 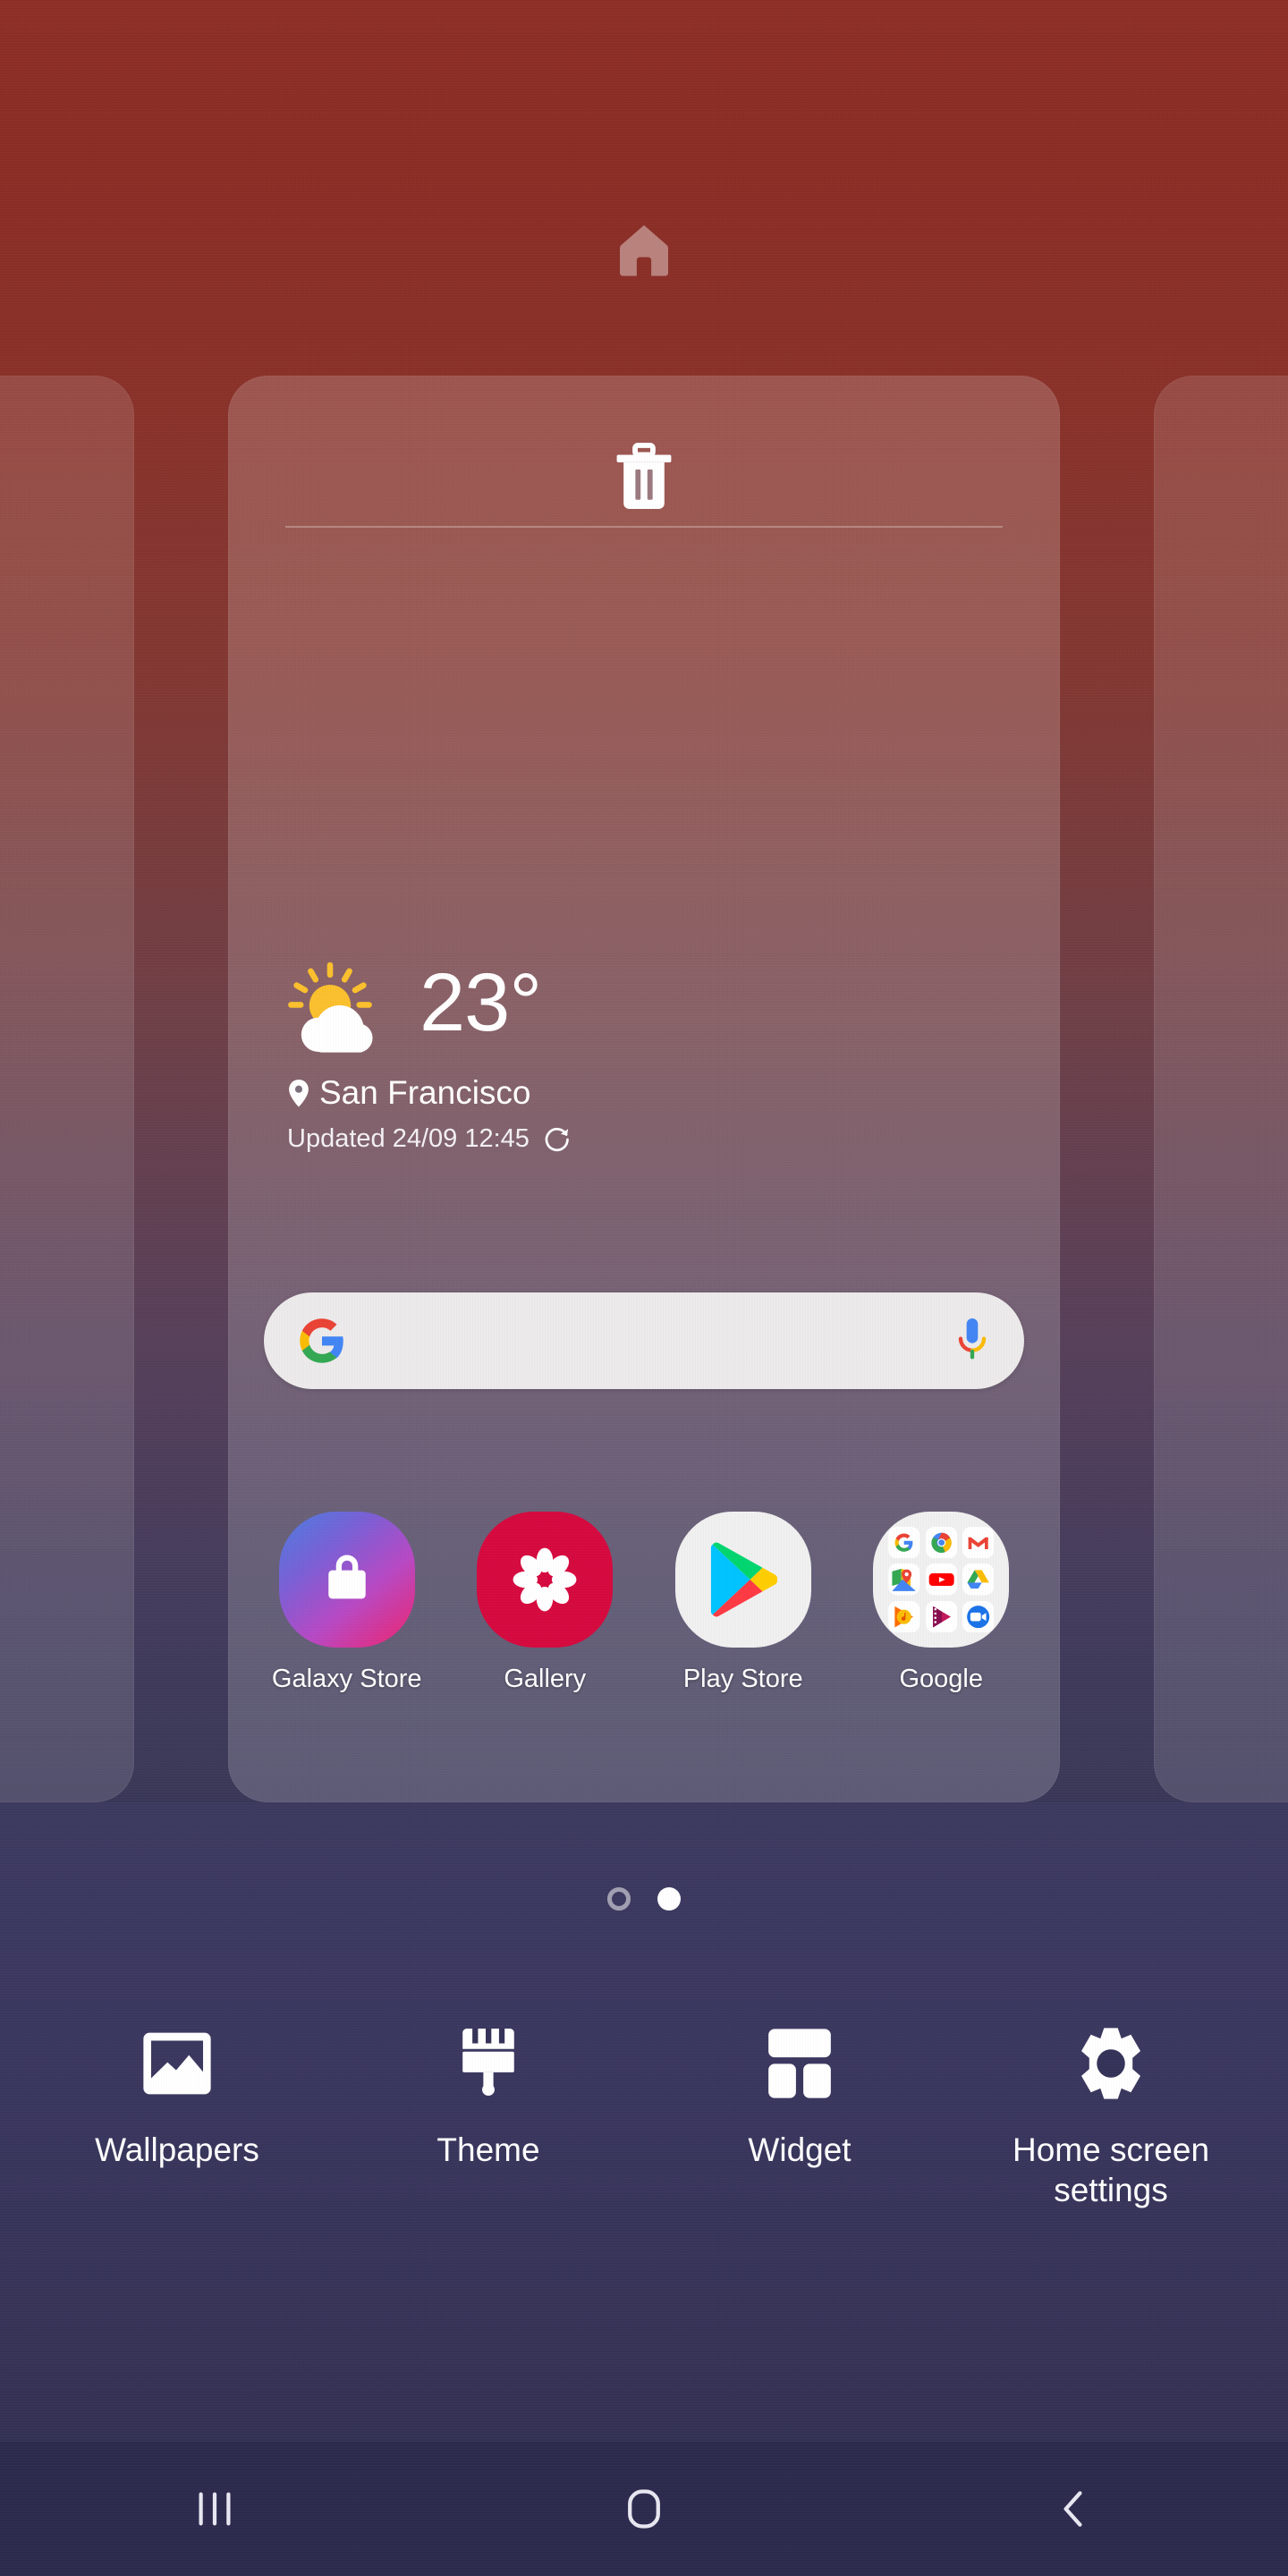 What do you see at coordinates (1111, 2113) in the screenshot?
I see `option-home-screen-settings: Home screen settings` at bounding box center [1111, 2113].